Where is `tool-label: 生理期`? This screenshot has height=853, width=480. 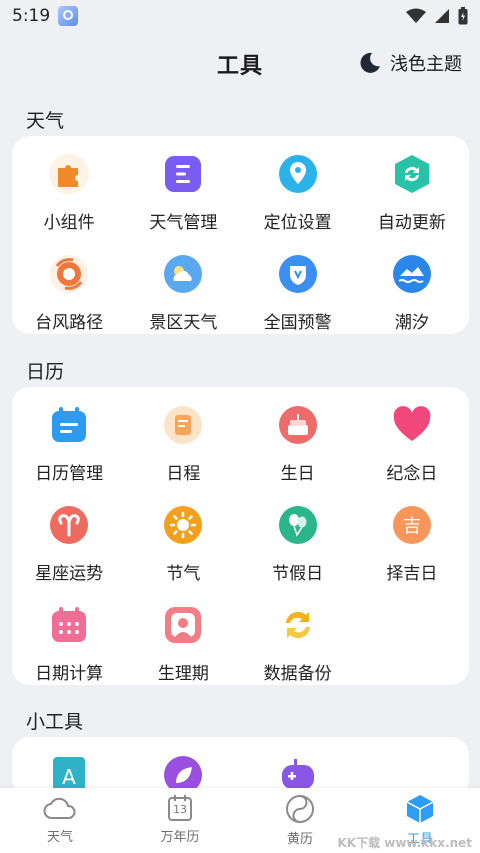 tool-label: 生理期 is located at coordinates (183, 674).